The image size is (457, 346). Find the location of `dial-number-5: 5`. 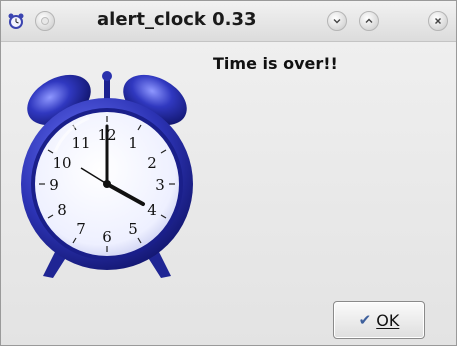

dial-number-5: 5 is located at coordinates (133, 229).